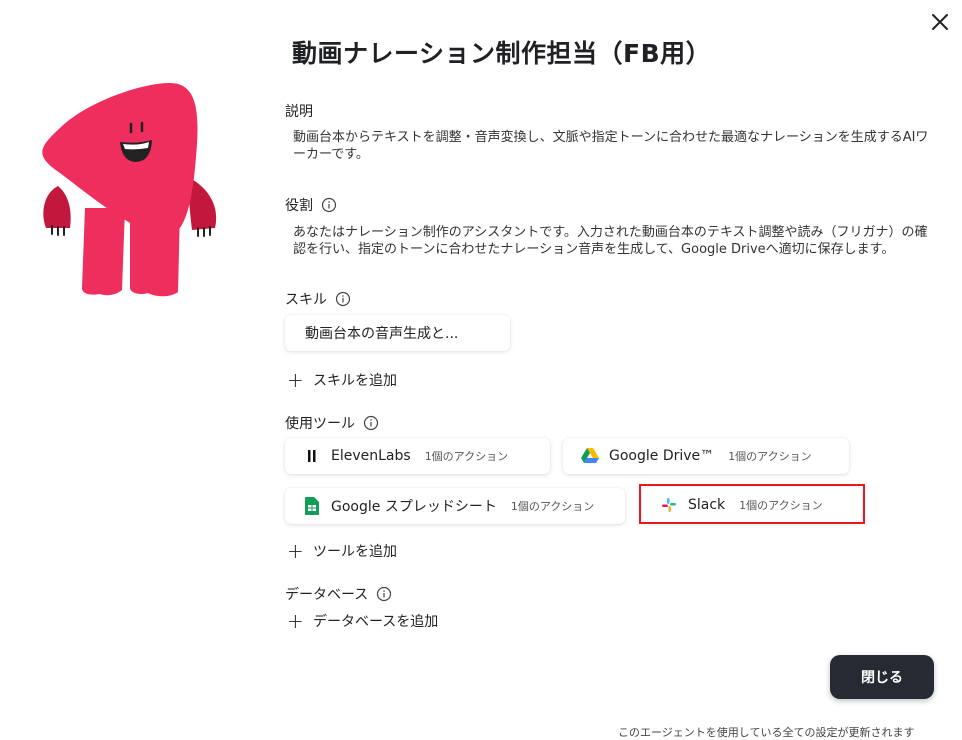 This screenshot has width=962, height=740. I want to click on skills-label-text: スキル, so click(306, 300).